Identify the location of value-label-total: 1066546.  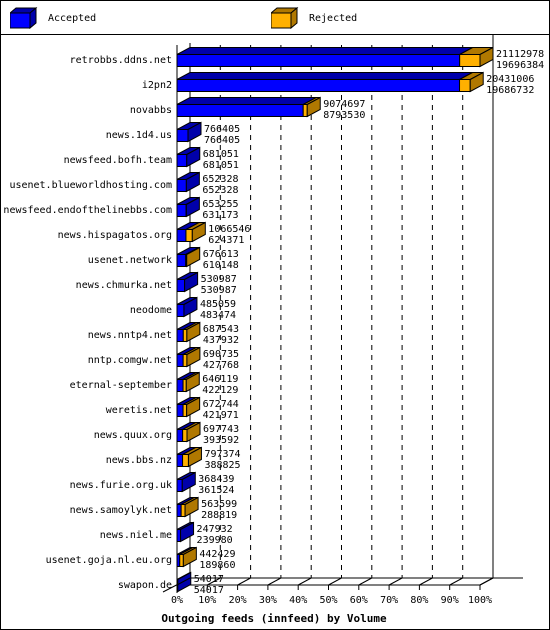
(229, 229).